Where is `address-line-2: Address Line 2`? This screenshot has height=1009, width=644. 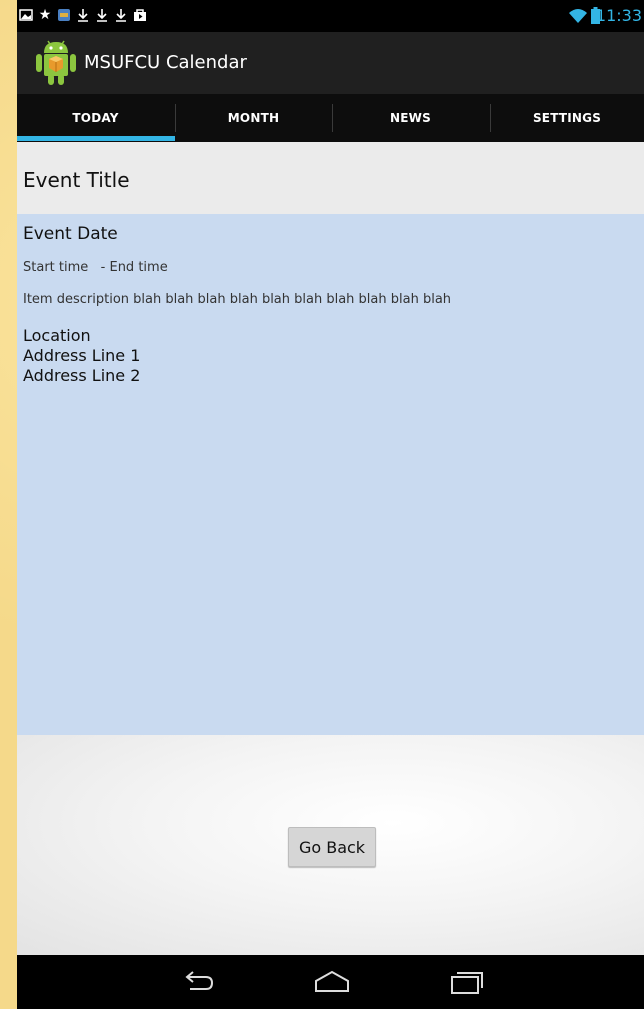
address-line-2: Address Line 2 is located at coordinates (82, 375).